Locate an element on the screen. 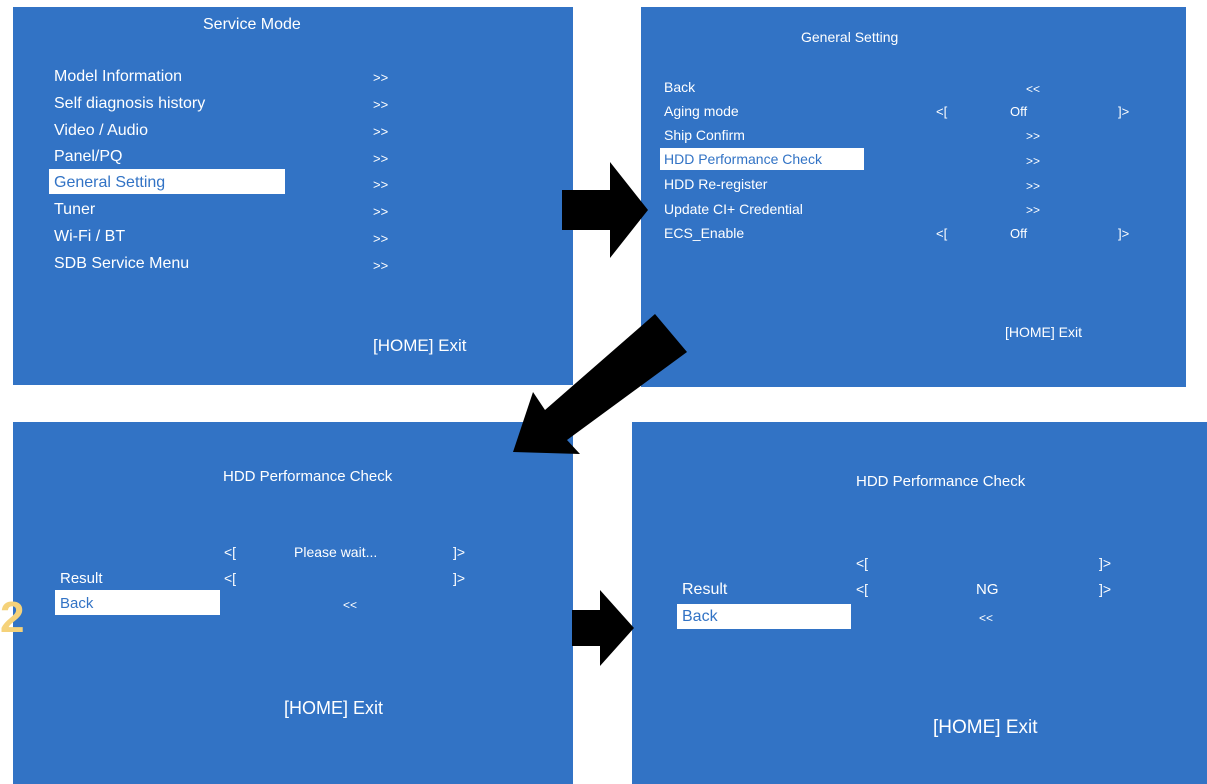 Image resolution: width=1207 pixels, height=784 pixels. menu-item-label: Panel/PQ is located at coordinates (88, 156).